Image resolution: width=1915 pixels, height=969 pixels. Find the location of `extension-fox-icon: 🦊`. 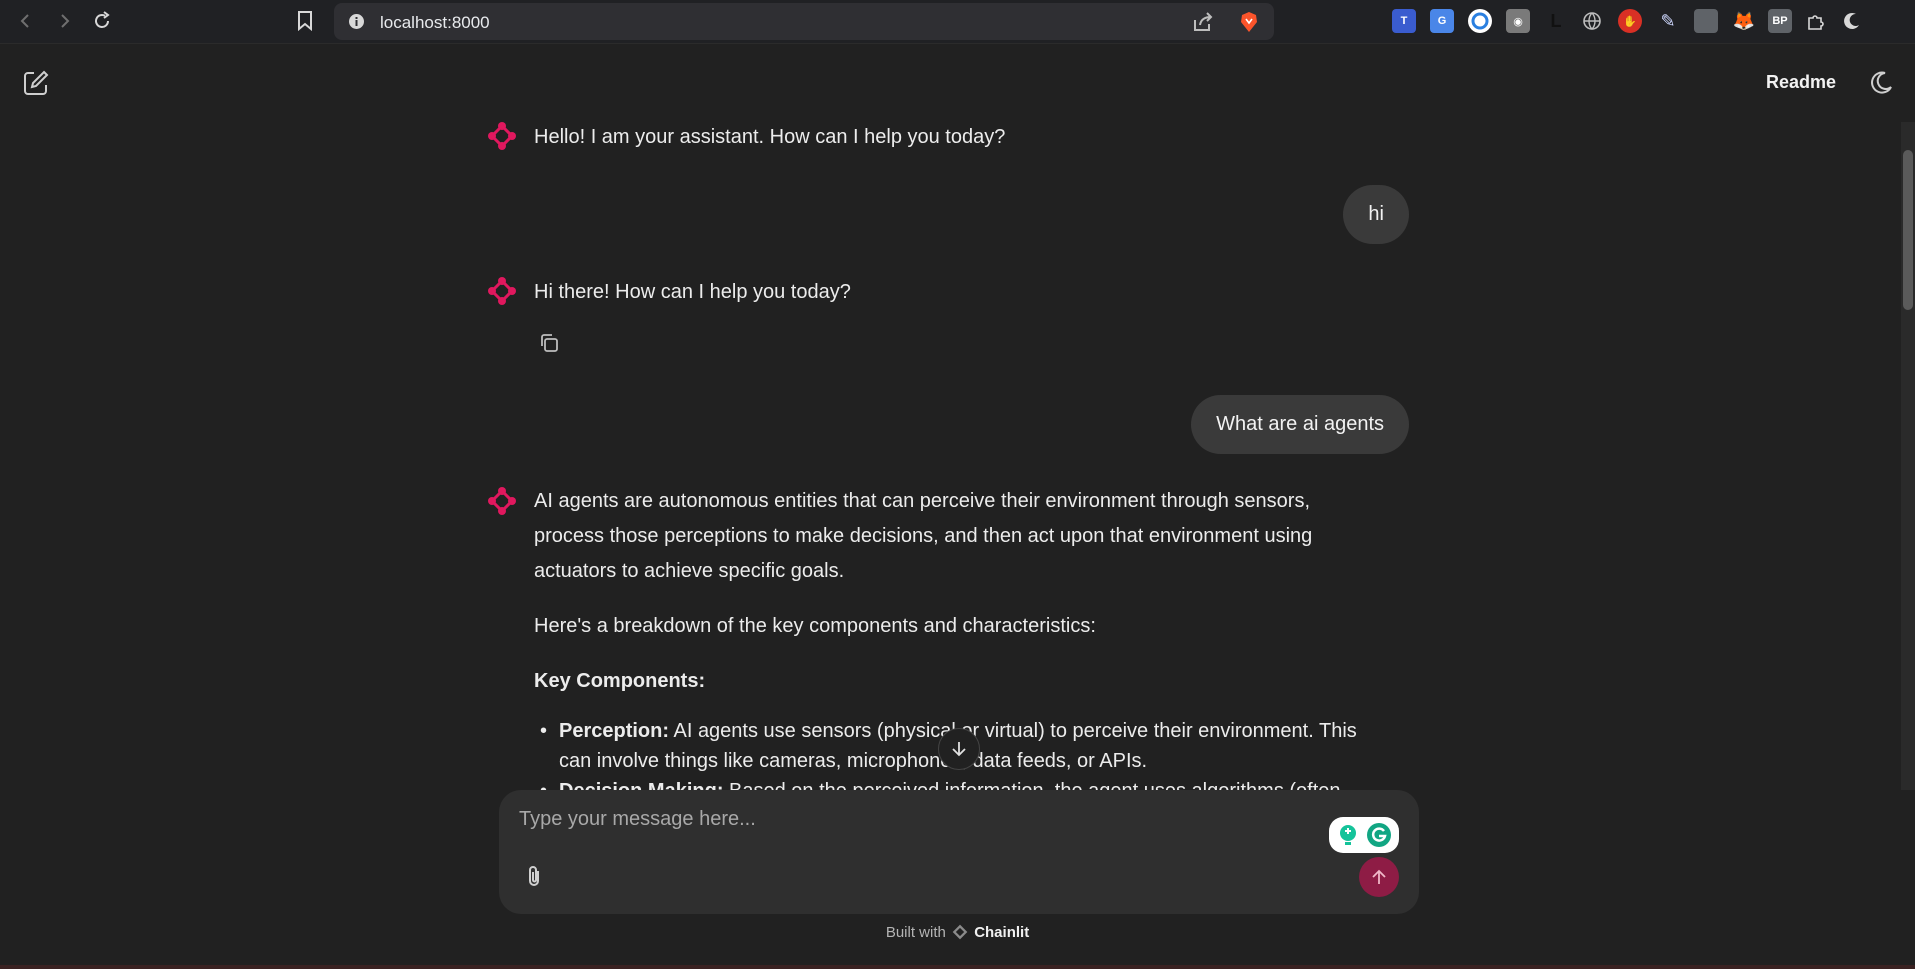

extension-fox-icon: 🦊 is located at coordinates (1744, 21).